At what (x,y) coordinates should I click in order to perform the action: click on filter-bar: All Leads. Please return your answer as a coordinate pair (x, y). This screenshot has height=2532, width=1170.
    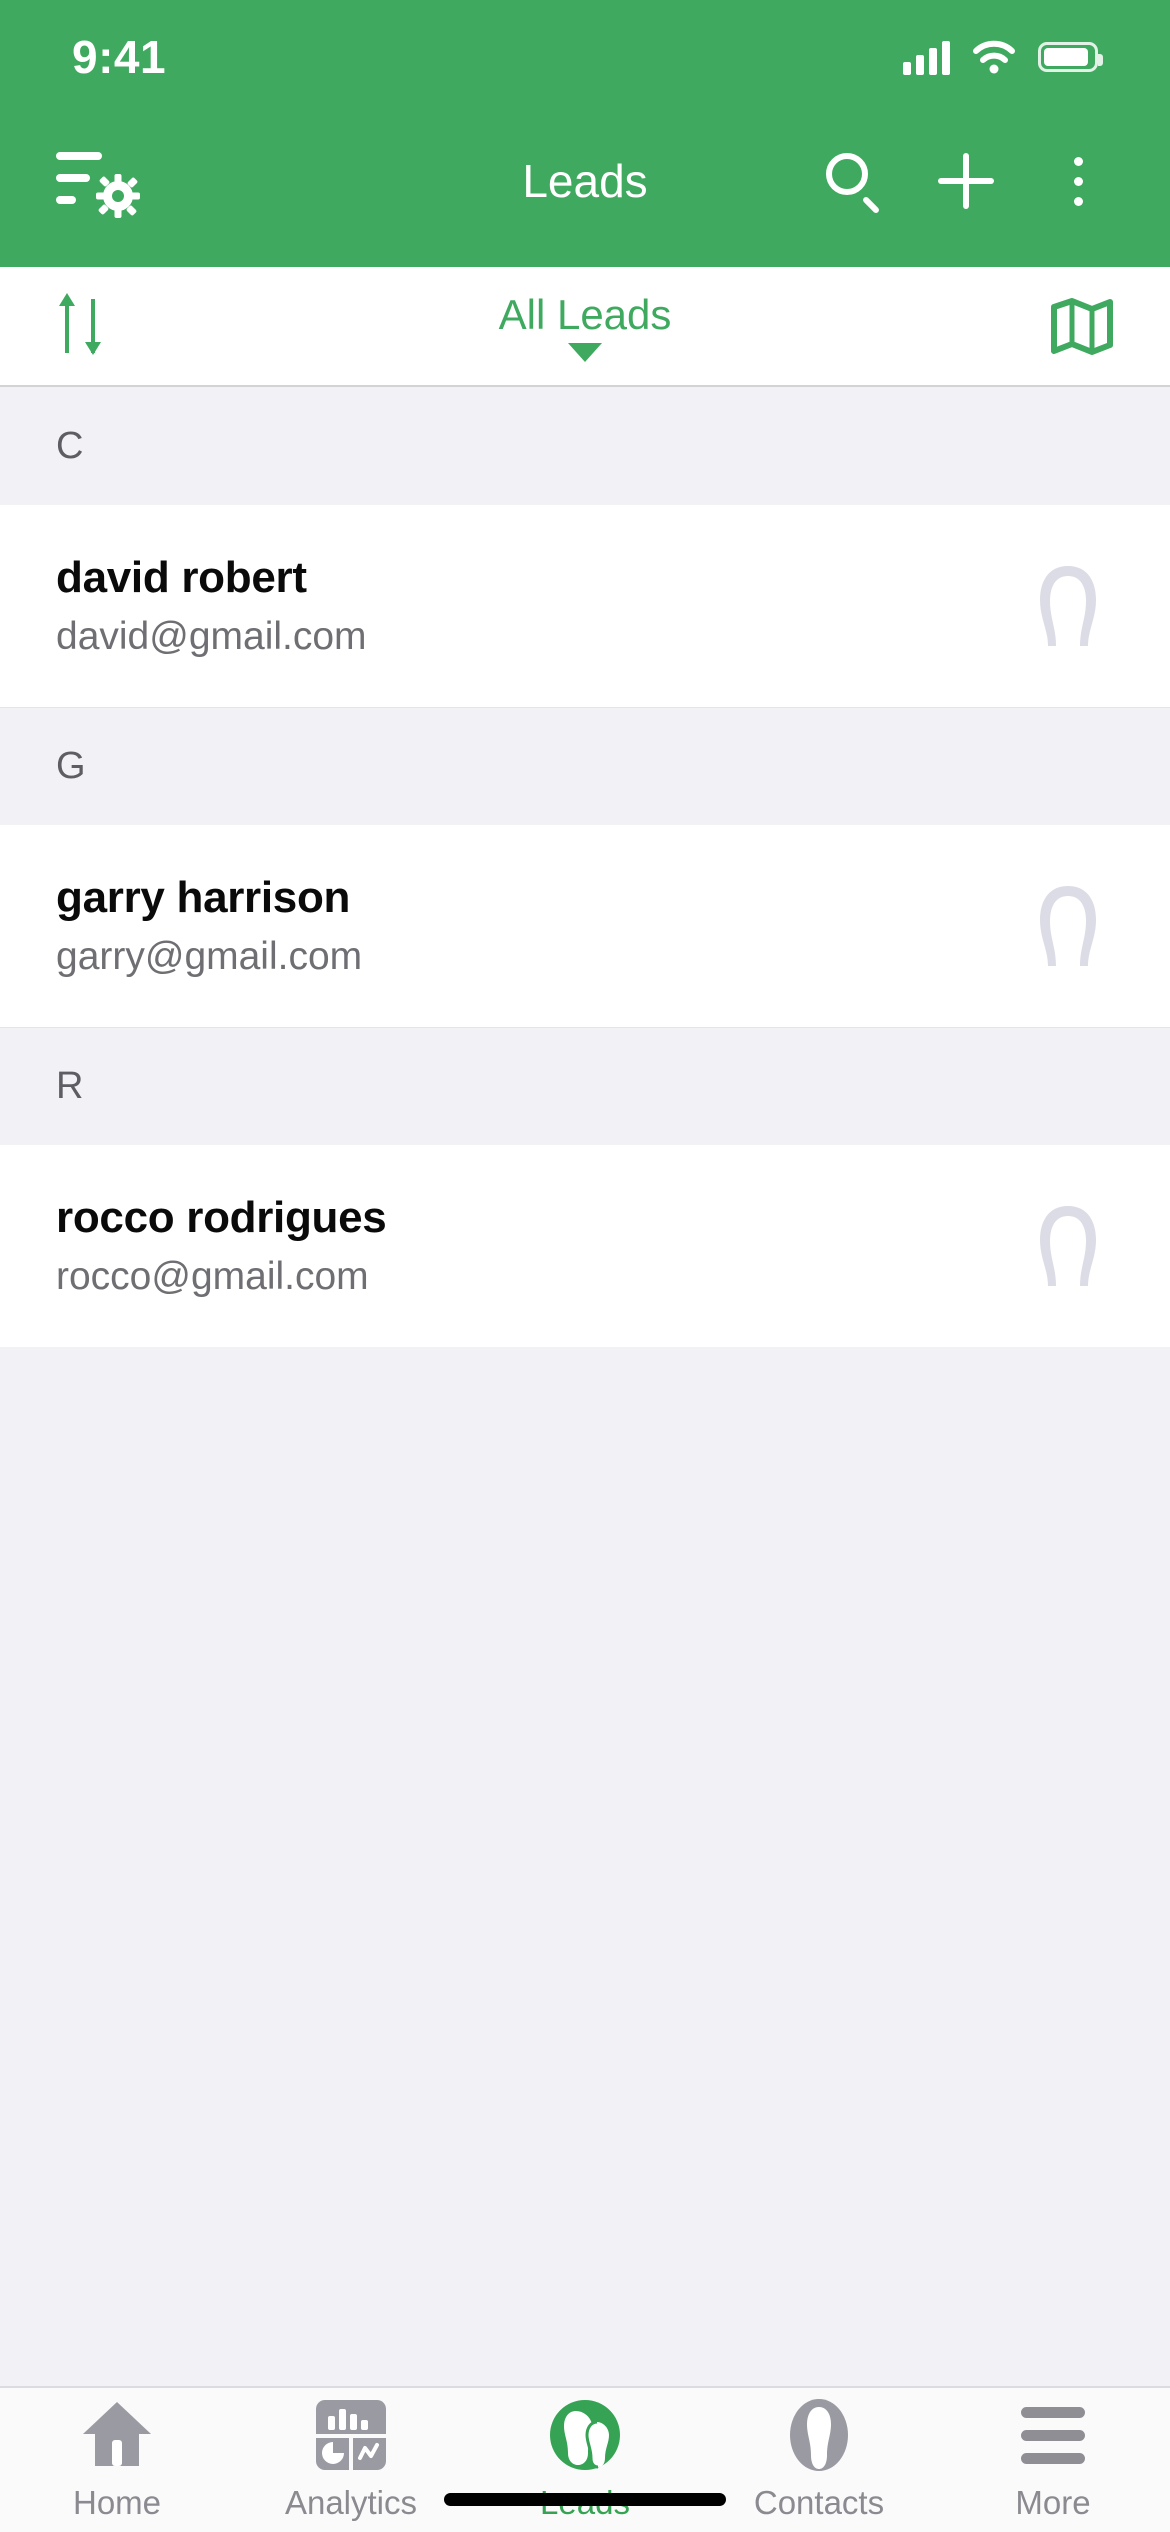
    Looking at the image, I should click on (585, 327).